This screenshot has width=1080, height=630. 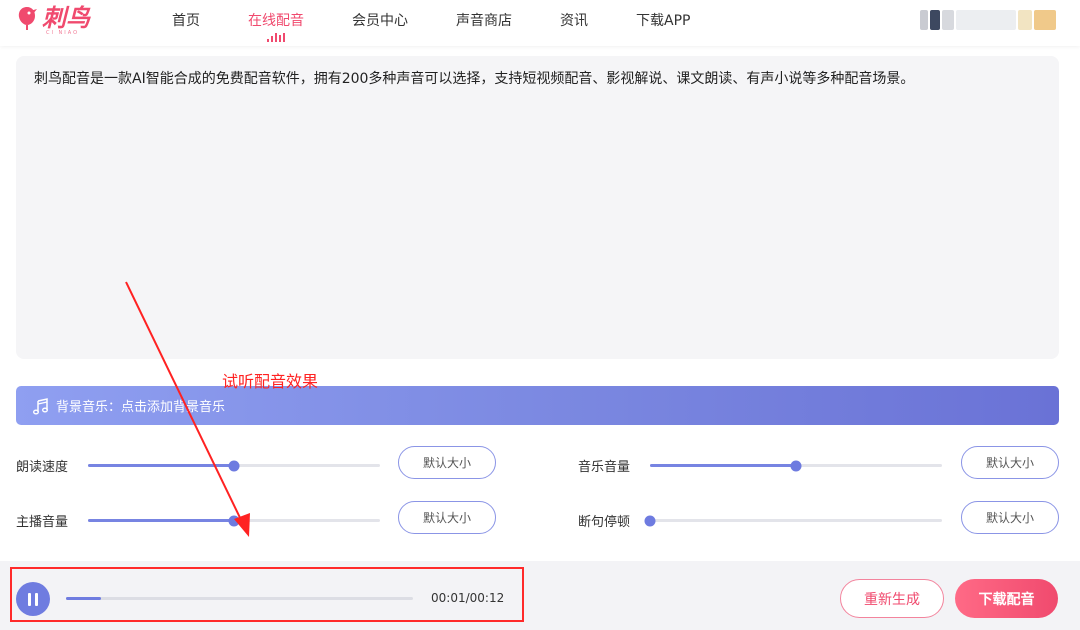 What do you see at coordinates (267, 594) in the screenshot?
I see `annotation-highlight-box` at bounding box center [267, 594].